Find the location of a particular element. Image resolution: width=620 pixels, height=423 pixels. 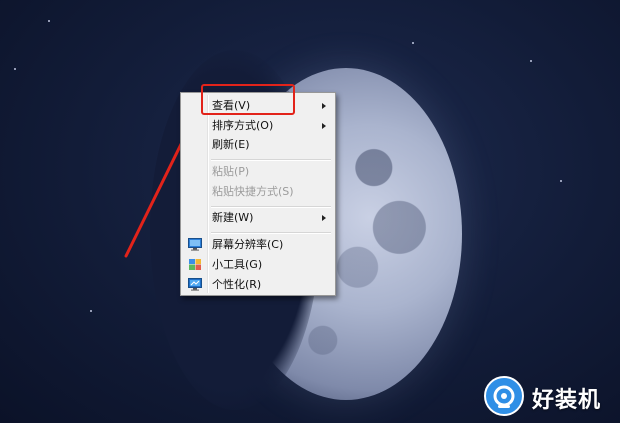

watermark: 好装机 is located at coordinates (549, 397).